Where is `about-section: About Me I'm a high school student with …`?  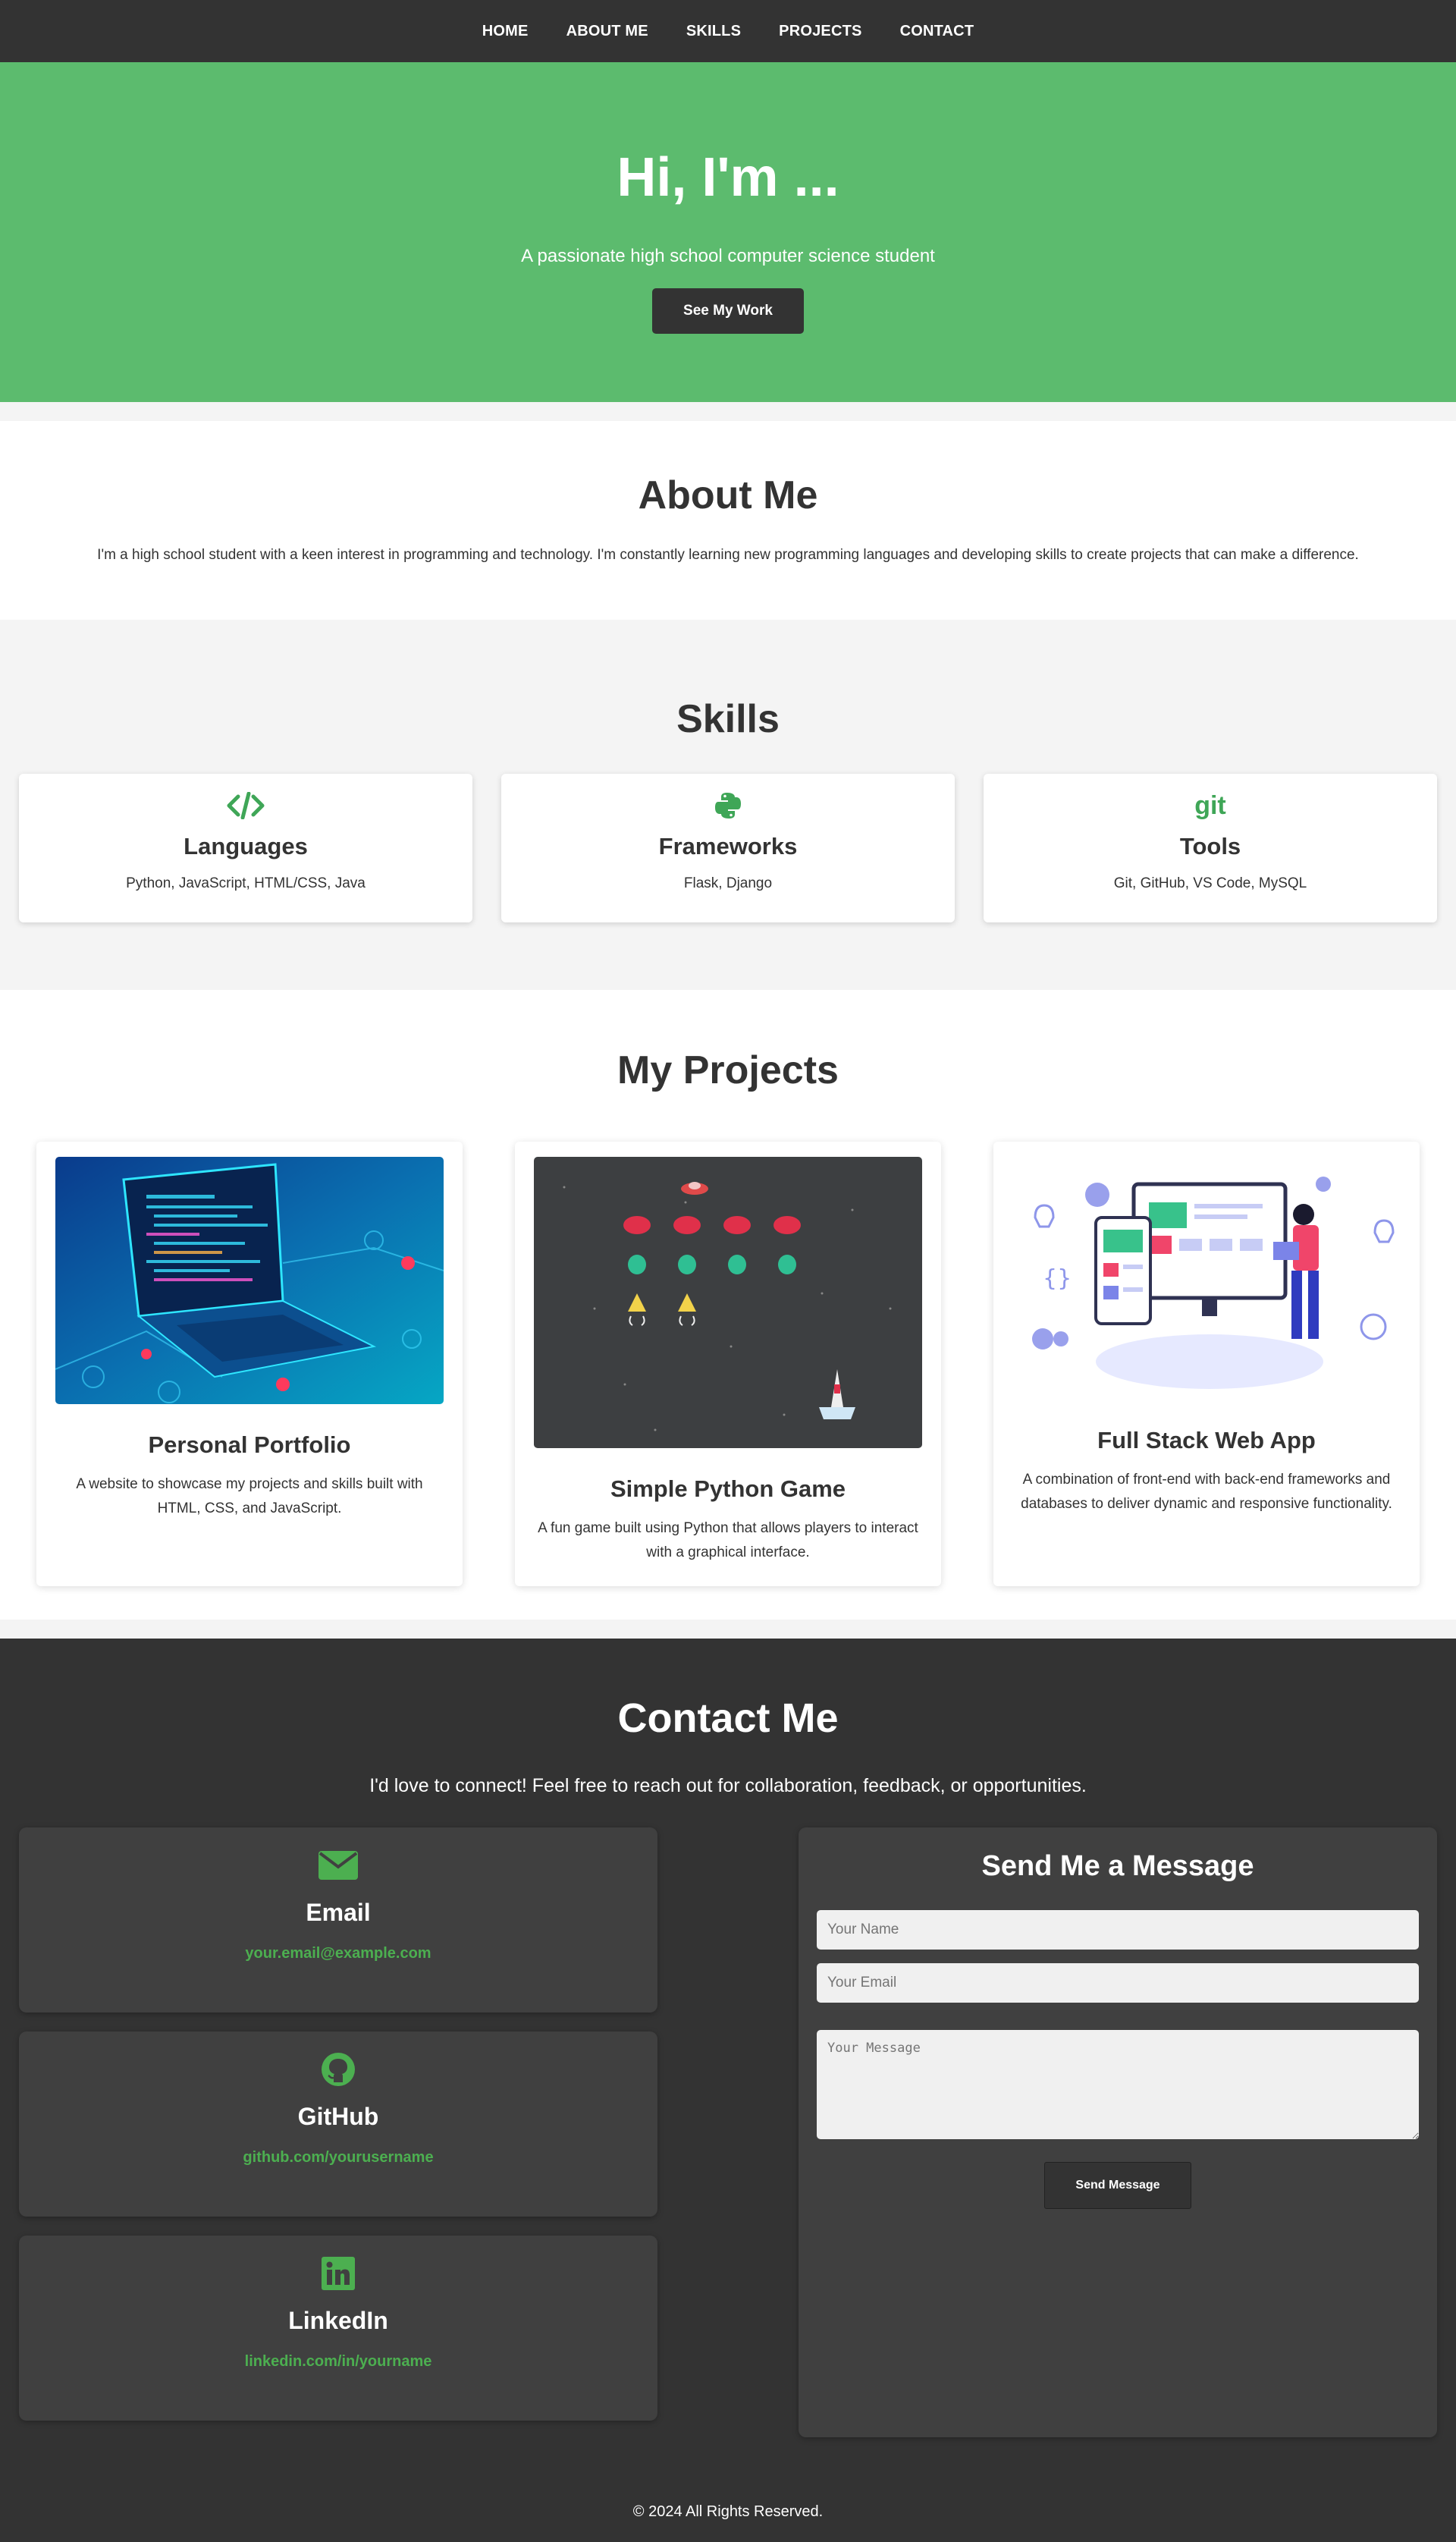 about-section: About Me I'm a high school student with … is located at coordinates (728, 520).